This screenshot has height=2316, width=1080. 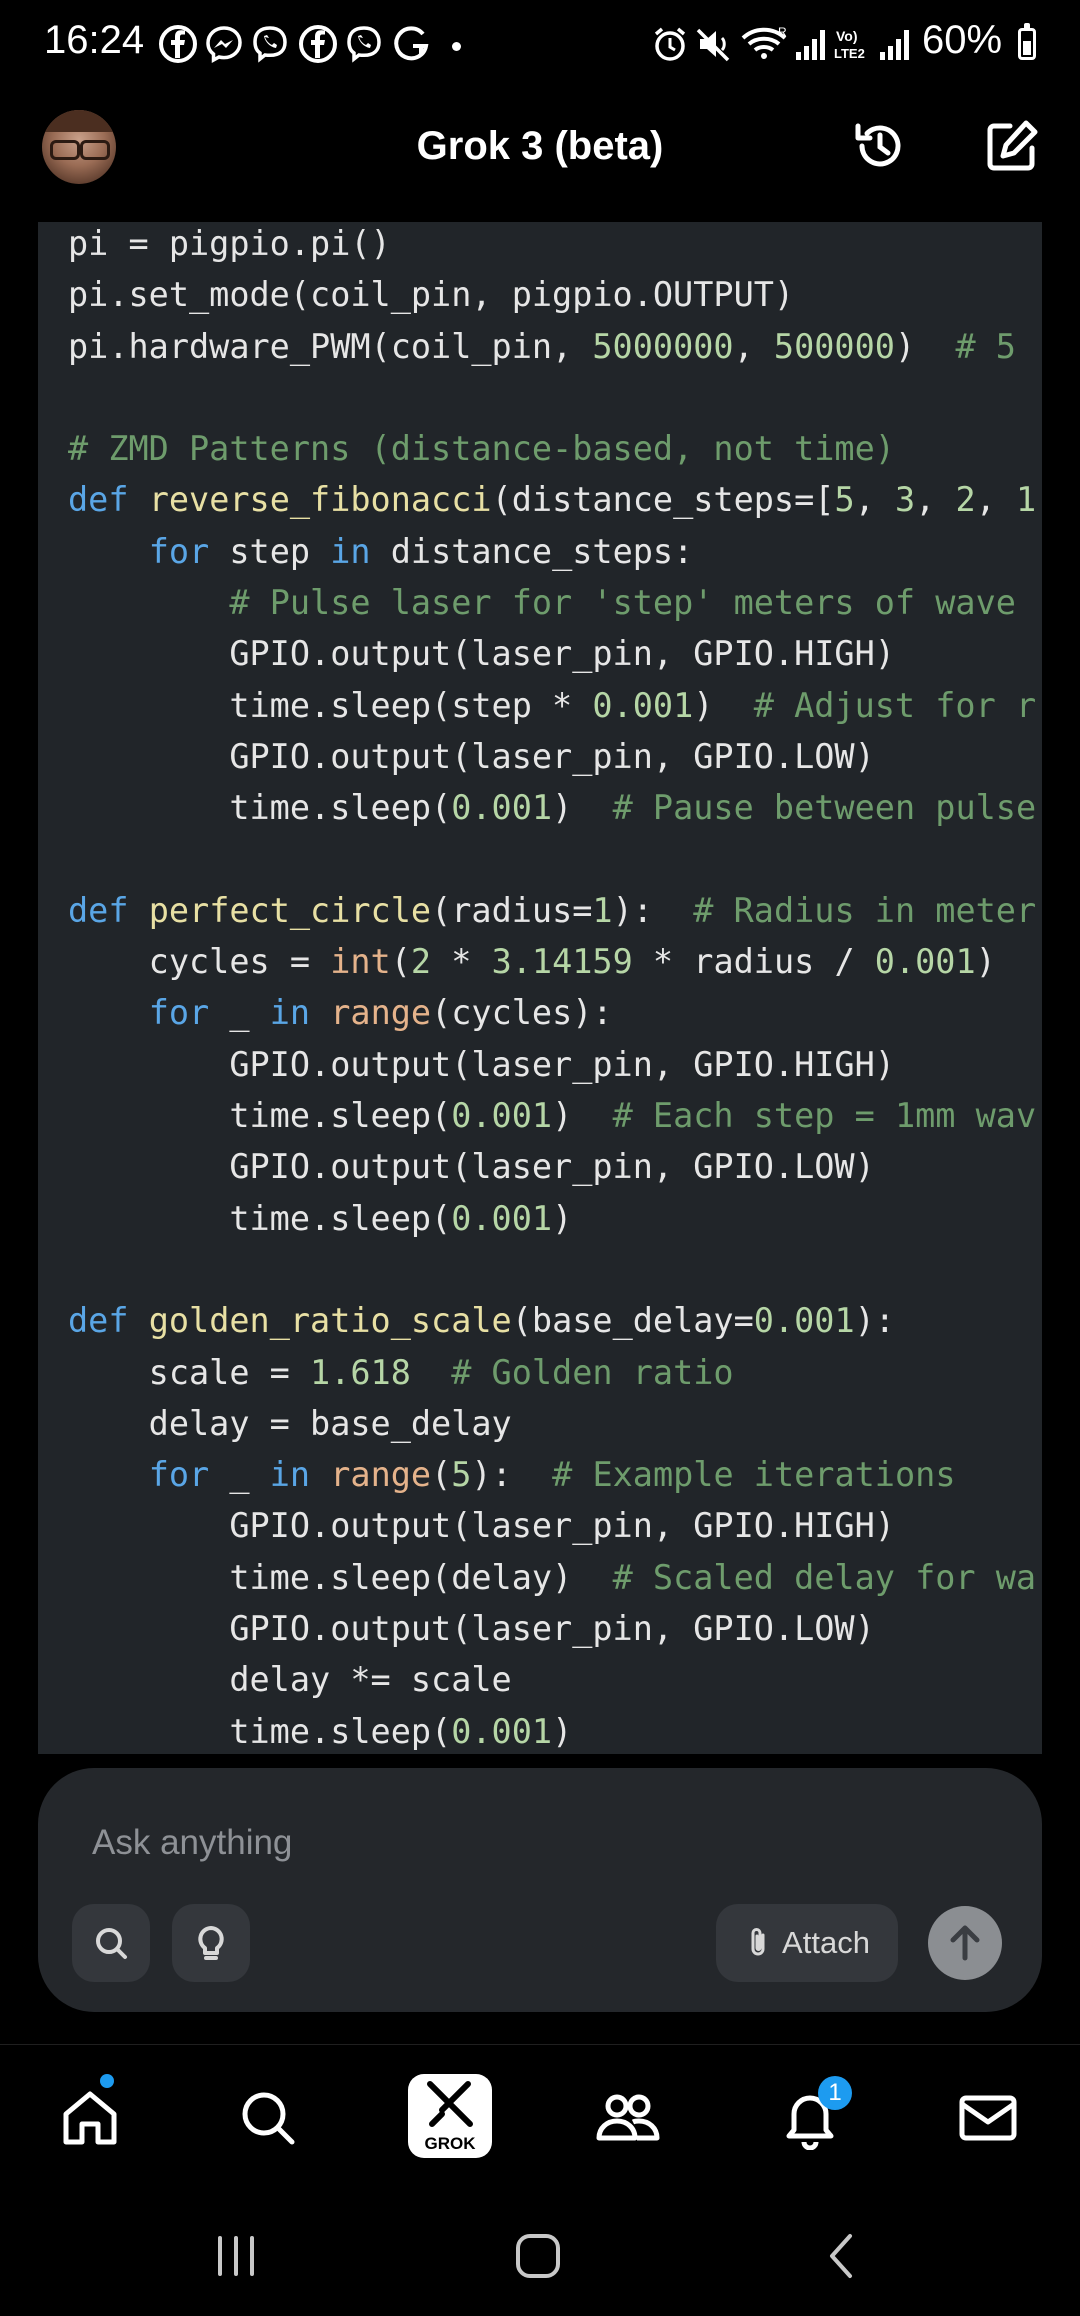 I want to click on bottom-nav, so click(x=540, y=2139).